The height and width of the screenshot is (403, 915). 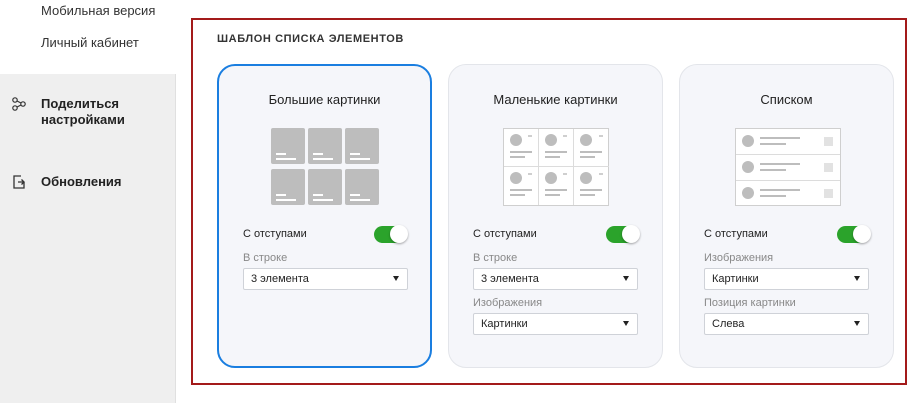 I want to click on small-pictures-preview-icon, so click(x=556, y=167).